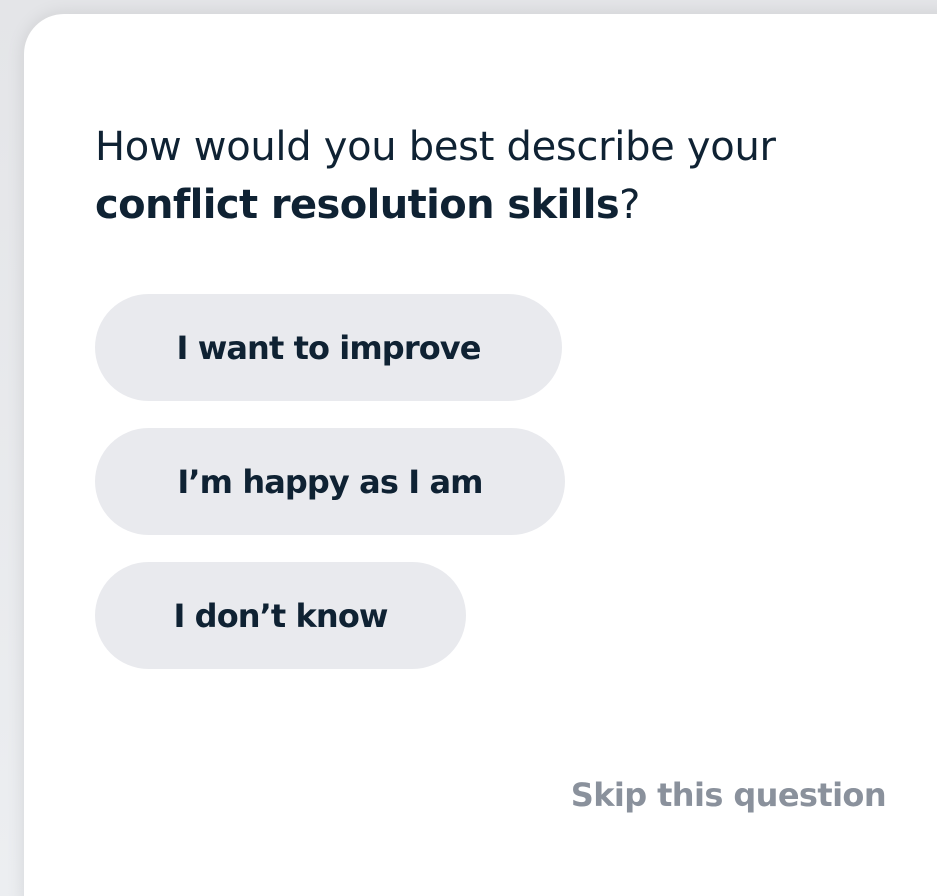 Image resolution: width=937 pixels, height=896 pixels. I want to click on option-dont-know-button: I don’t know, so click(280, 615).